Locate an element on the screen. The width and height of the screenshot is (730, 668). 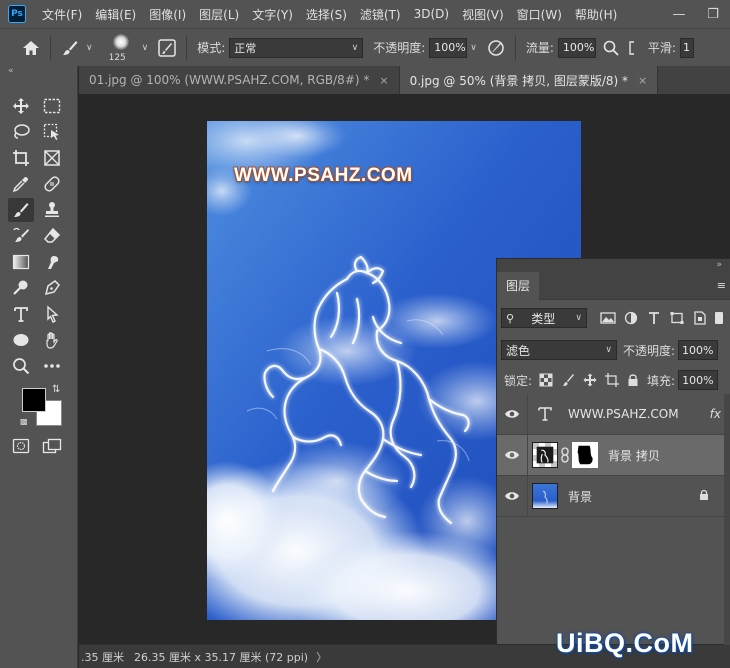
layer-filter-select: ⚲ 类型 ∨ is located at coordinates (544, 318).